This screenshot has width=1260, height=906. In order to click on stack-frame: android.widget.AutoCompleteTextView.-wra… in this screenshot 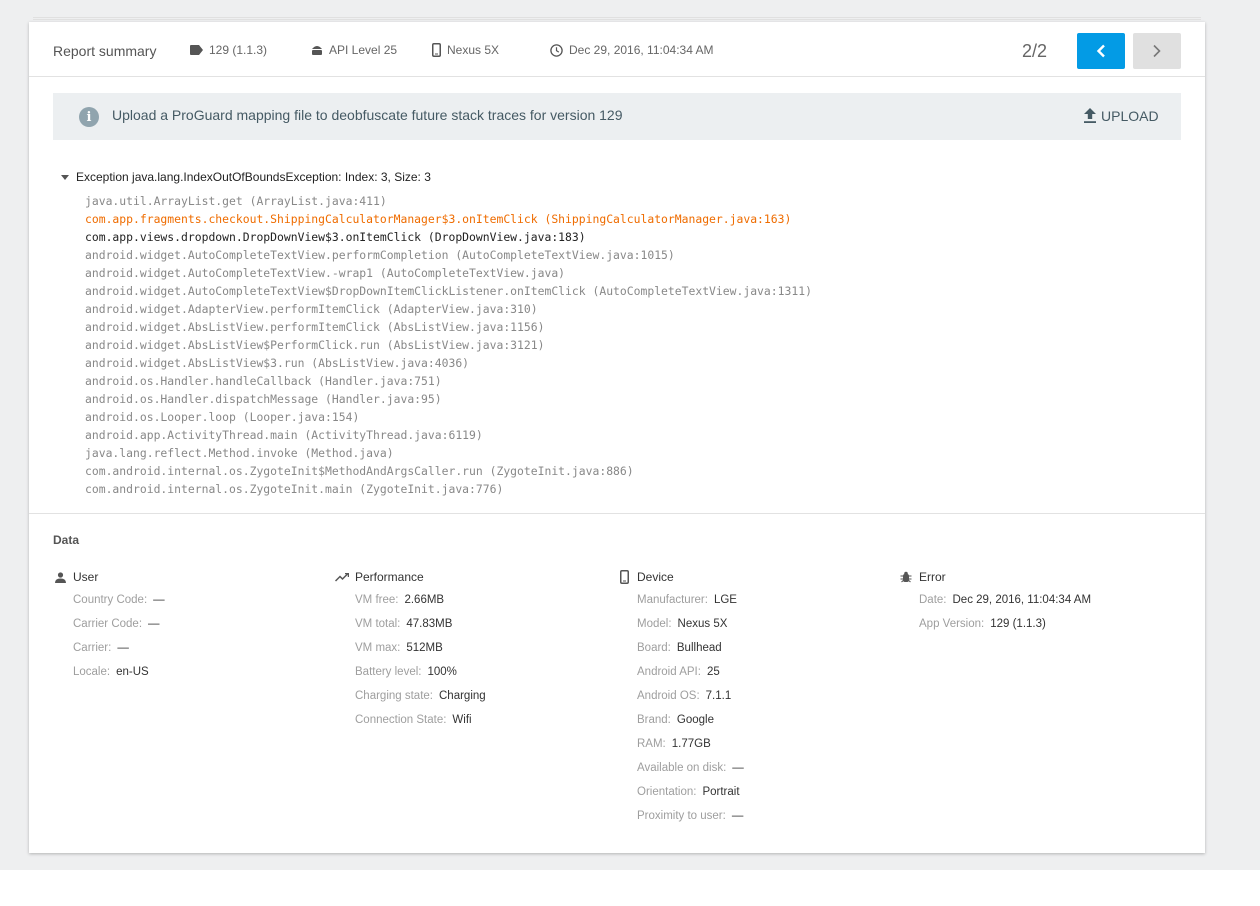, I will do `click(325, 273)`.